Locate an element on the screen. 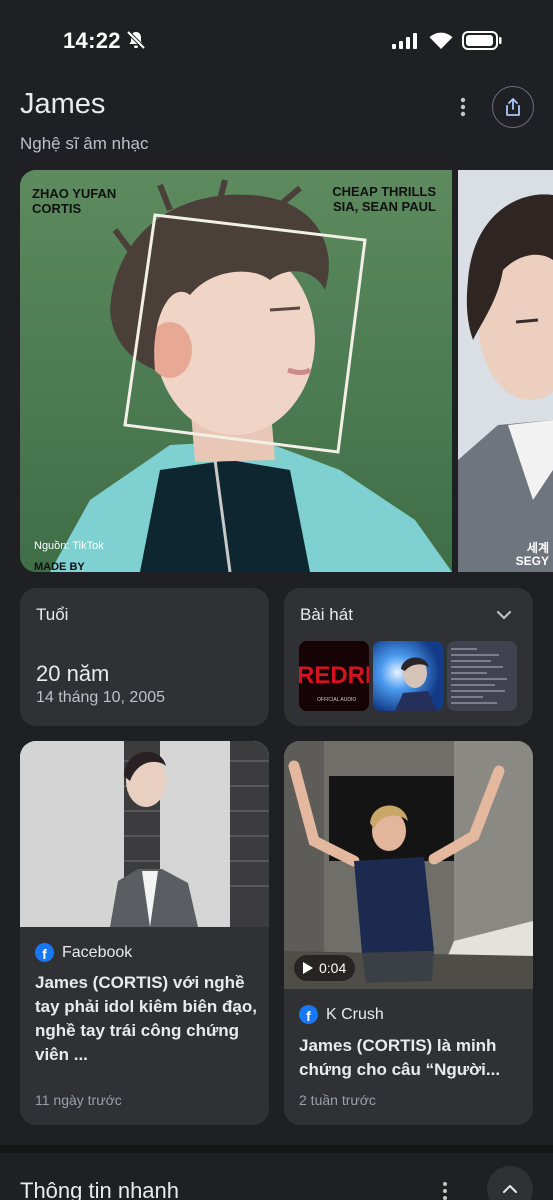 The height and width of the screenshot is (1200, 553). image-caption-right: CHEAP THRILLS SIA, SEAN PAUL is located at coordinates (384, 199).